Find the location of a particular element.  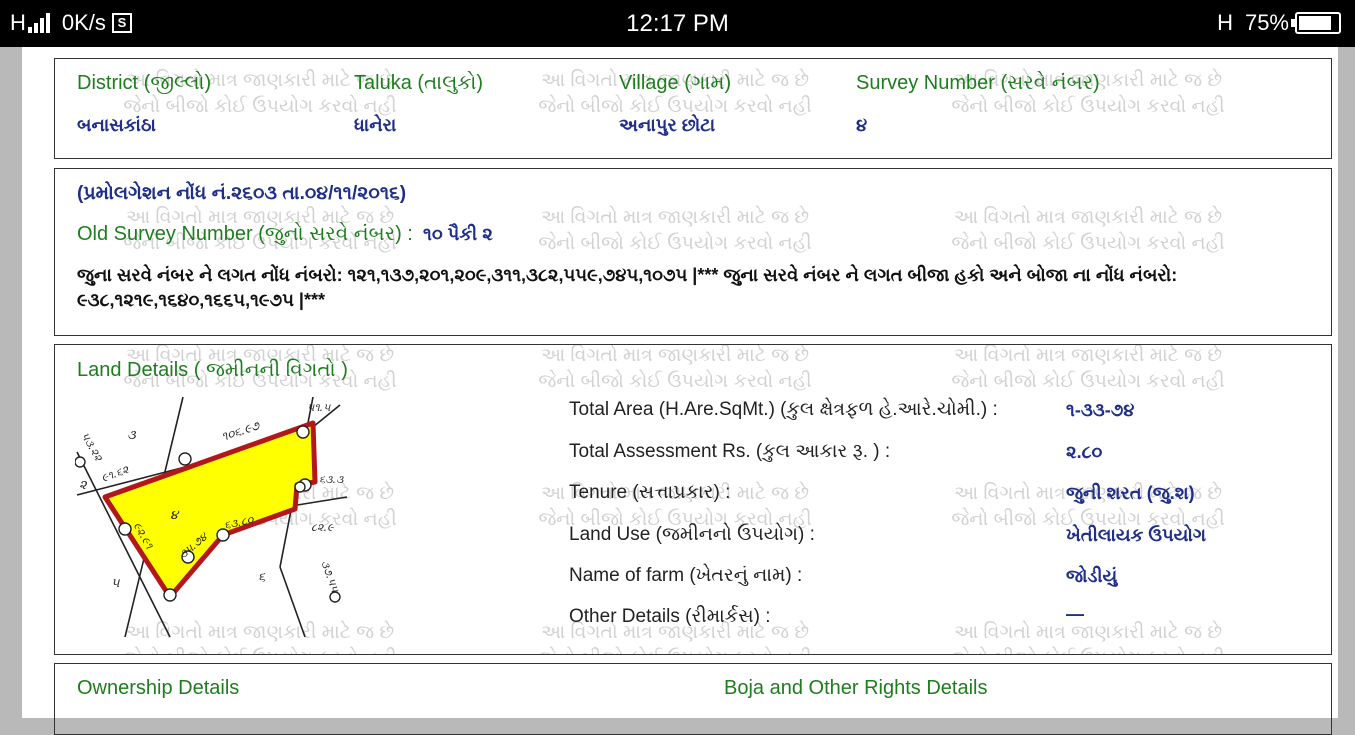

village-value: અનાપુર છોટા is located at coordinates (667, 125).